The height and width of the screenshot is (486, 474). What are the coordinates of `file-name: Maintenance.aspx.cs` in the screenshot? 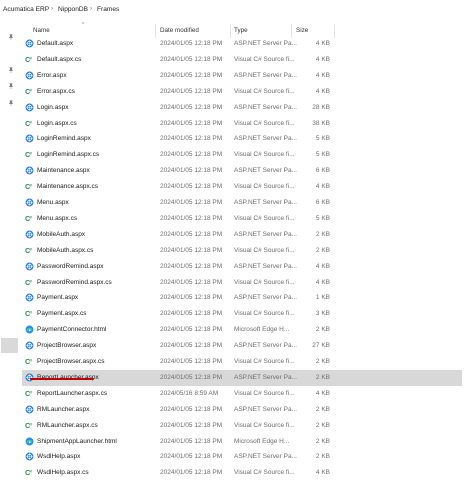 It's located at (67, 186).